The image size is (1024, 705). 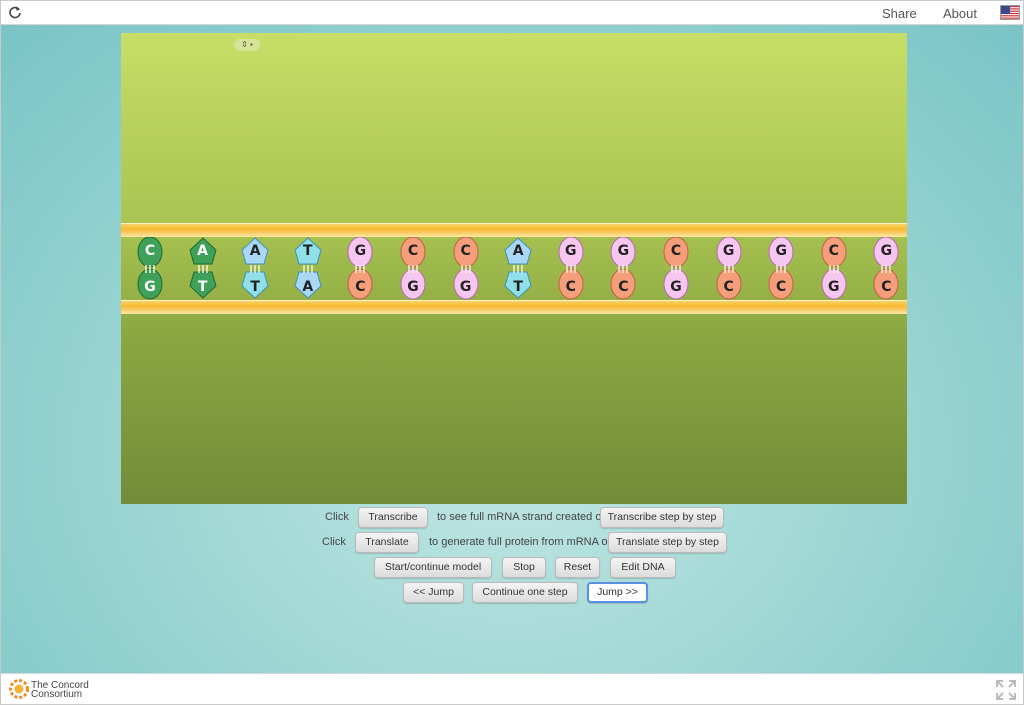 What do you see at coordinates (1010, 12) in the screenshot?
I see `us-flag-icon` at bounding box center [1010, 12].